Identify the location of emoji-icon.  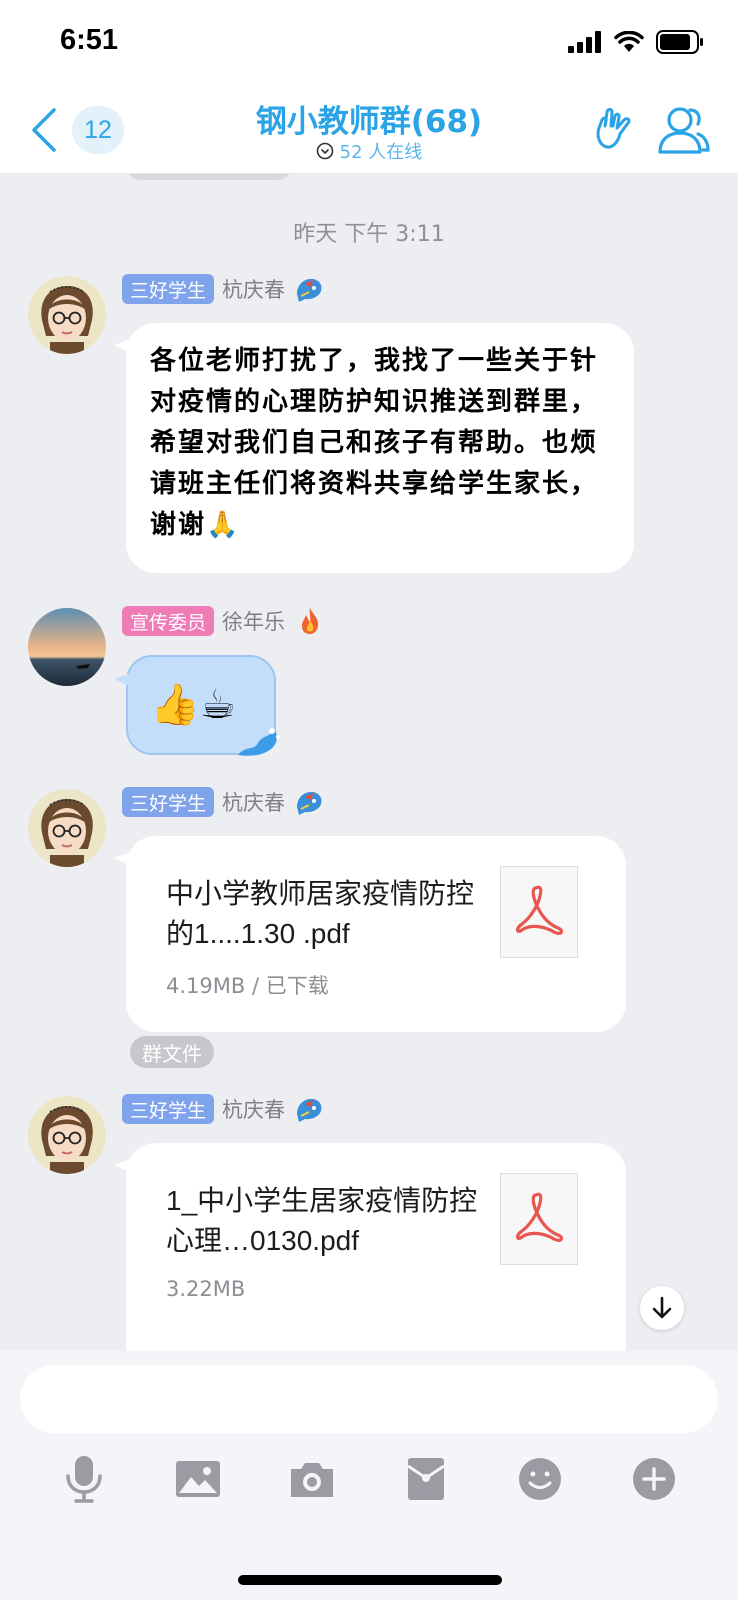
(540, 1479).